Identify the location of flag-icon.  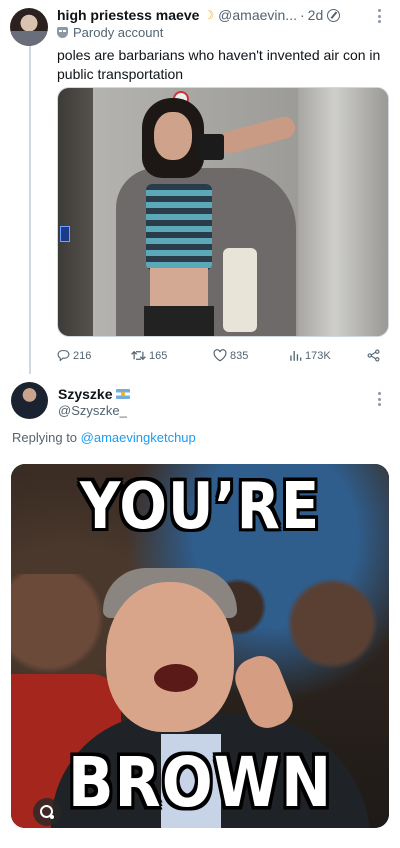
(123, 394).